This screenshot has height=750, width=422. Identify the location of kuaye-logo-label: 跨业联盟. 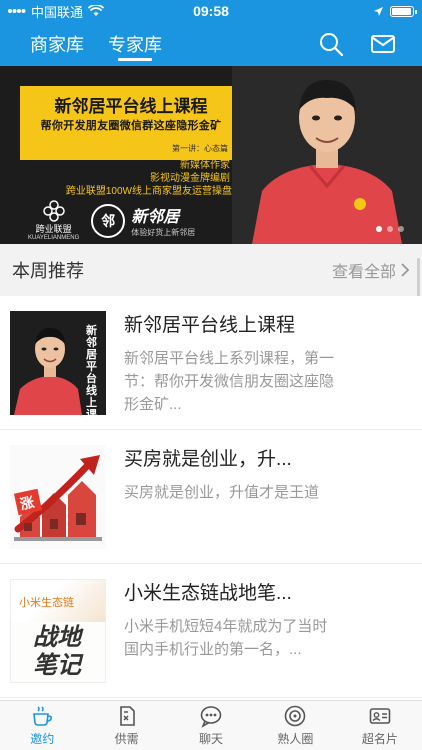
(53, 229).